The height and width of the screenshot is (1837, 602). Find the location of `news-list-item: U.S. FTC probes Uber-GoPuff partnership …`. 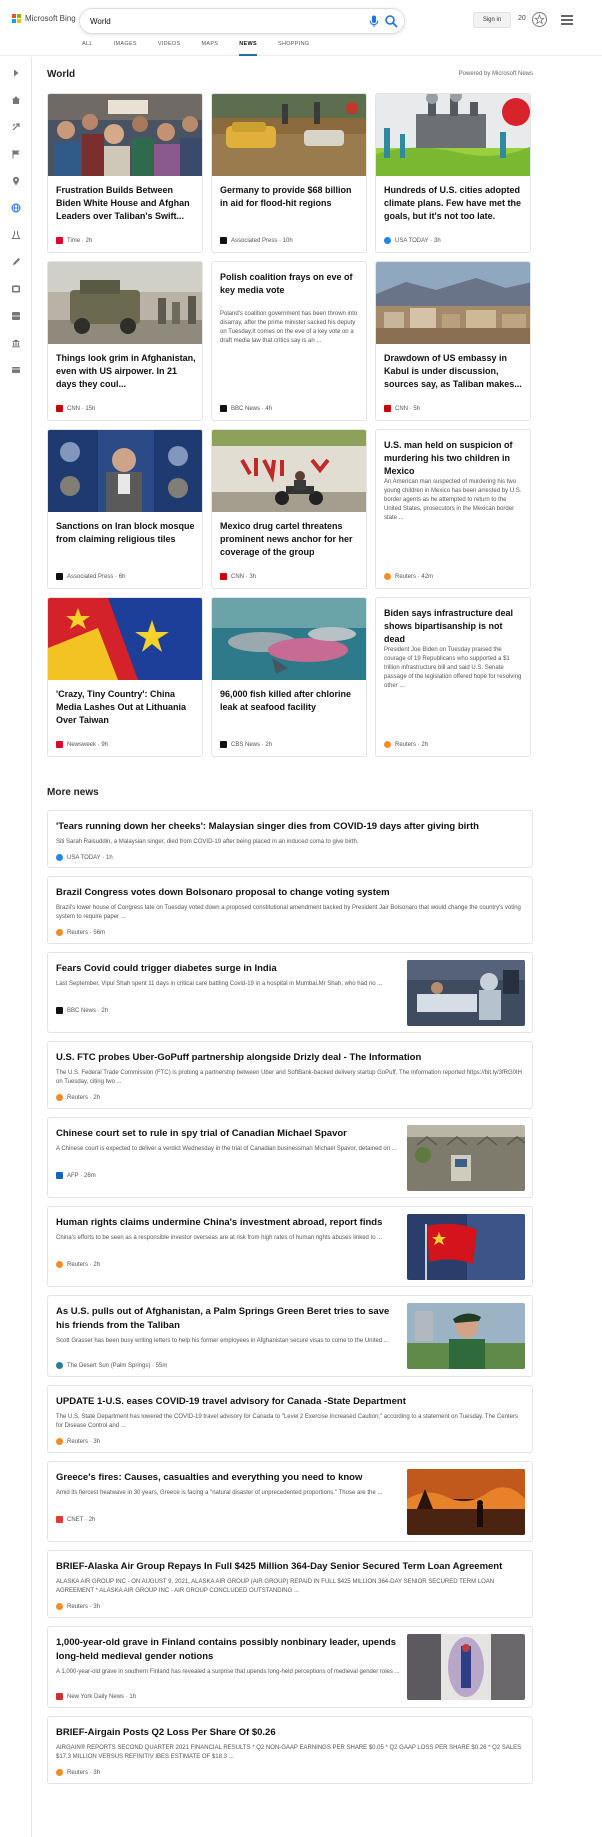

news-list-item: U.S. FTC probes Uber-GoPuff partnership … is located at coordinates (290, 1075).